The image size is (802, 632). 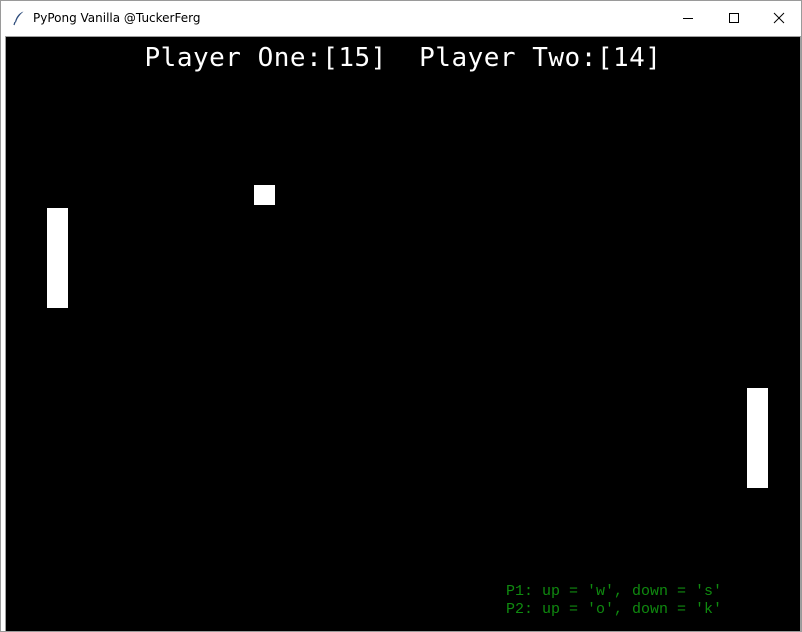 I want to click on player-two-label: Player Two:, so click(x=508, y=58).